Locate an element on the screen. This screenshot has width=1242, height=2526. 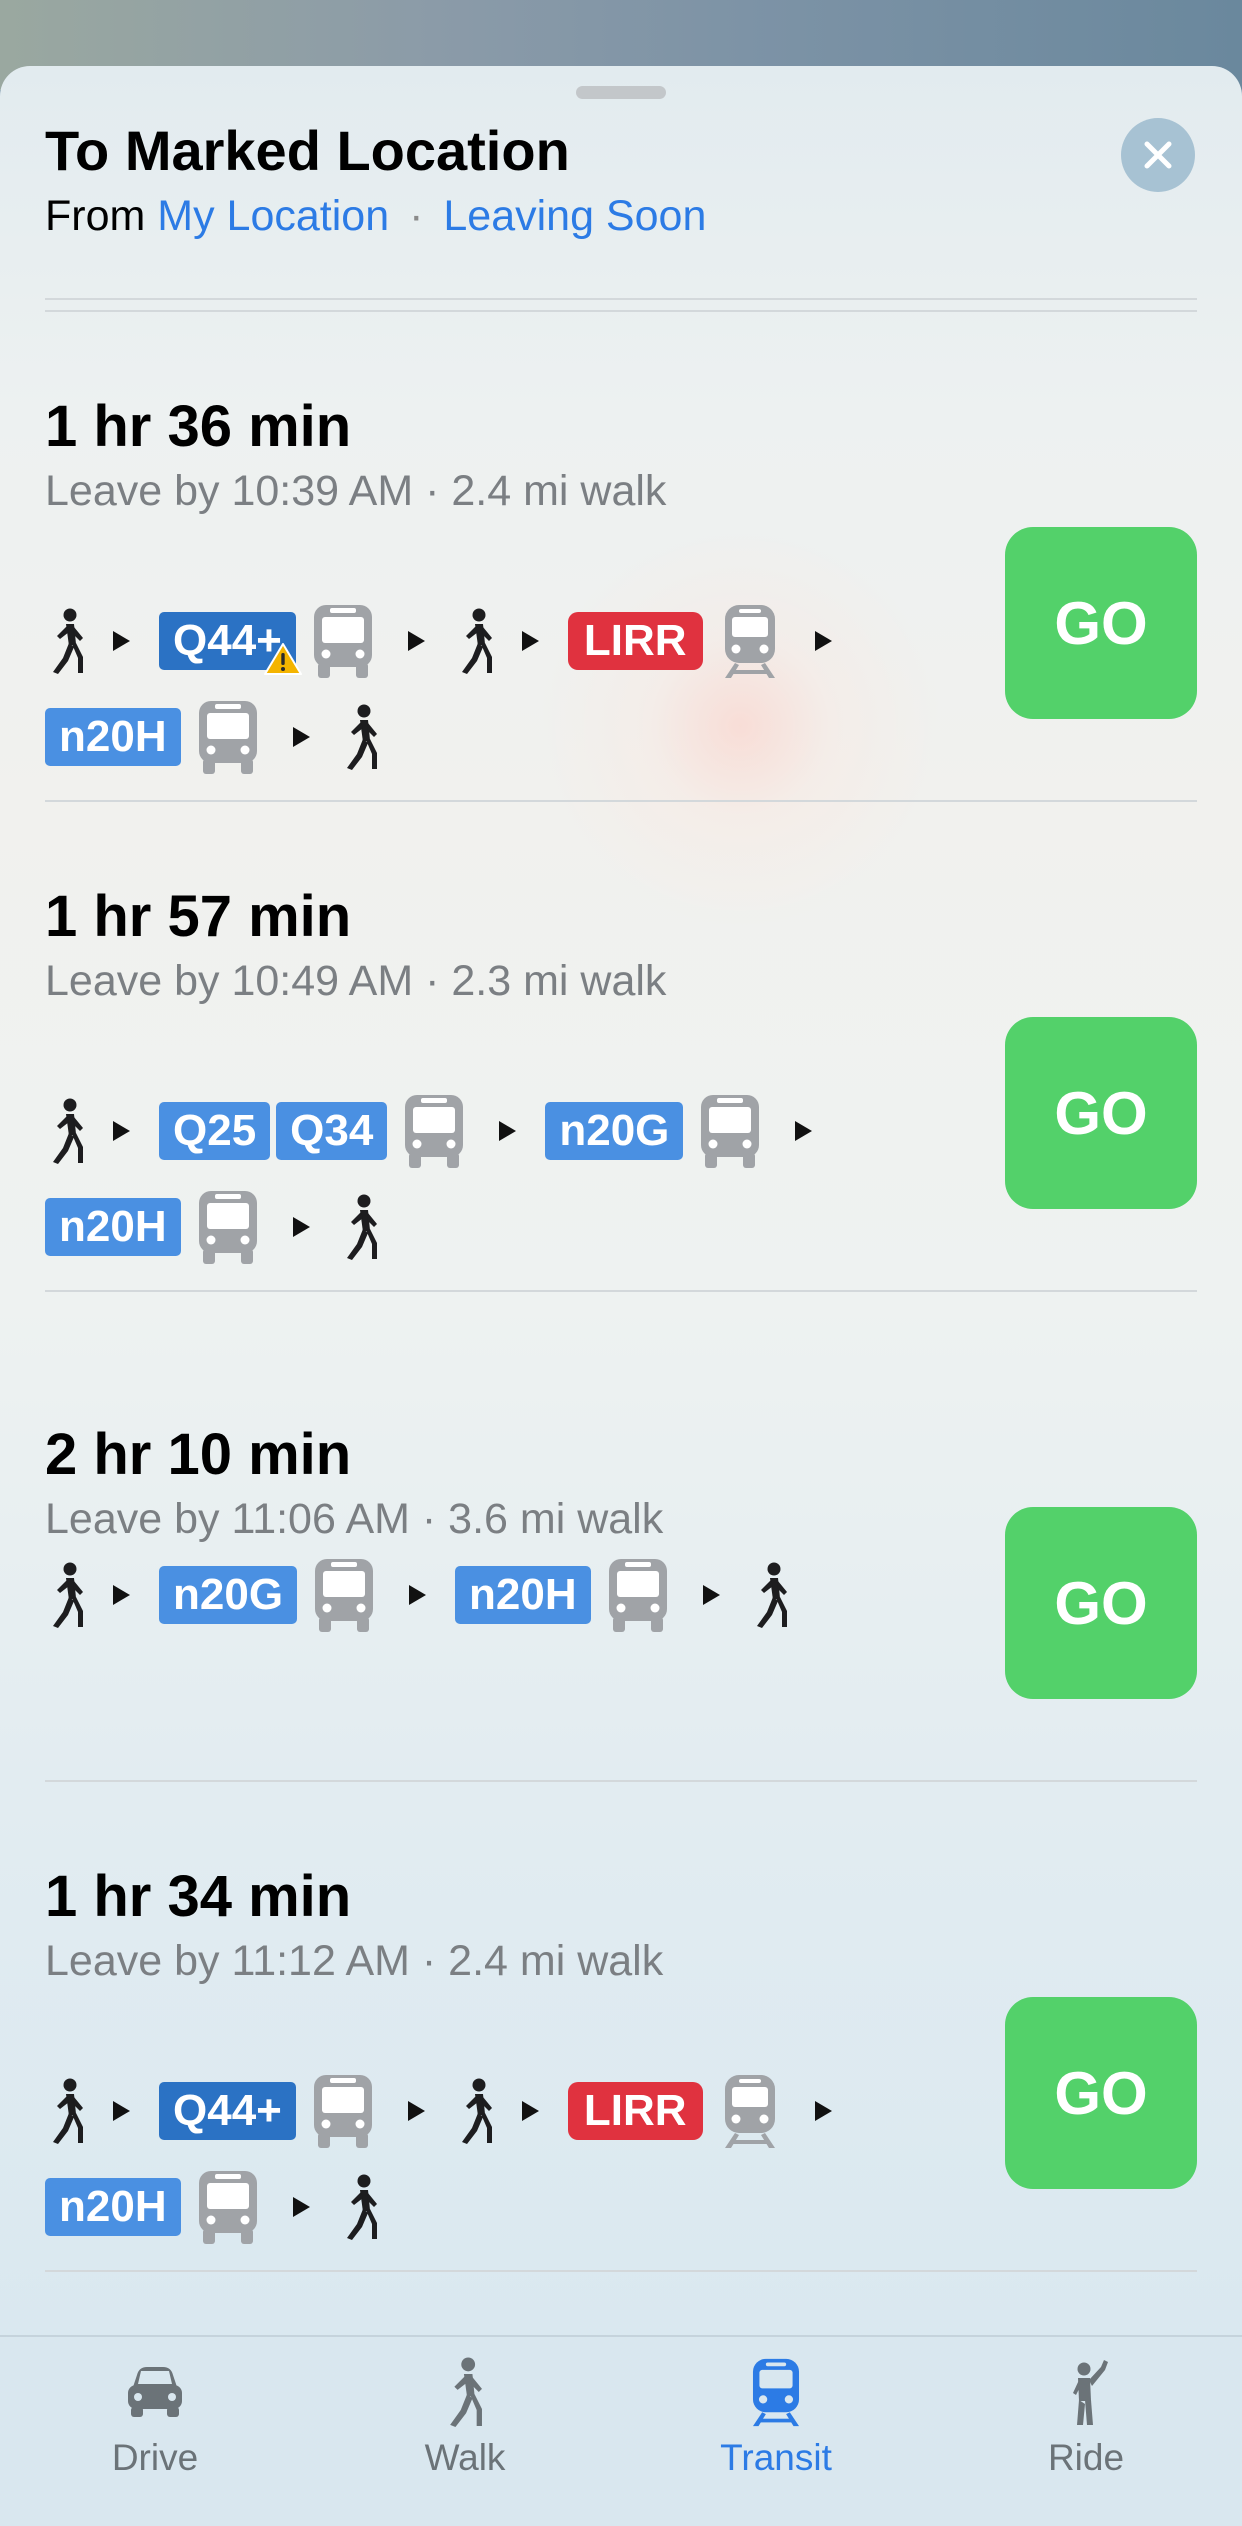
tab-drive: Drive is located at coordinates (155, 2418).